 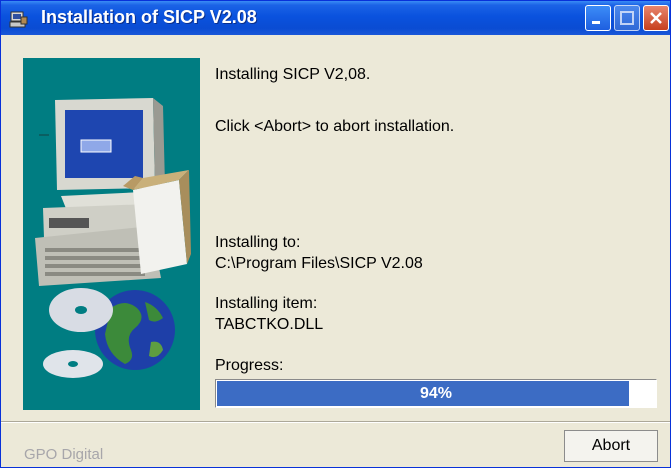 What do you see at coordinates (598, 18) in the screenshot?
I see `minimize-button` at bounding box center [598, 18].